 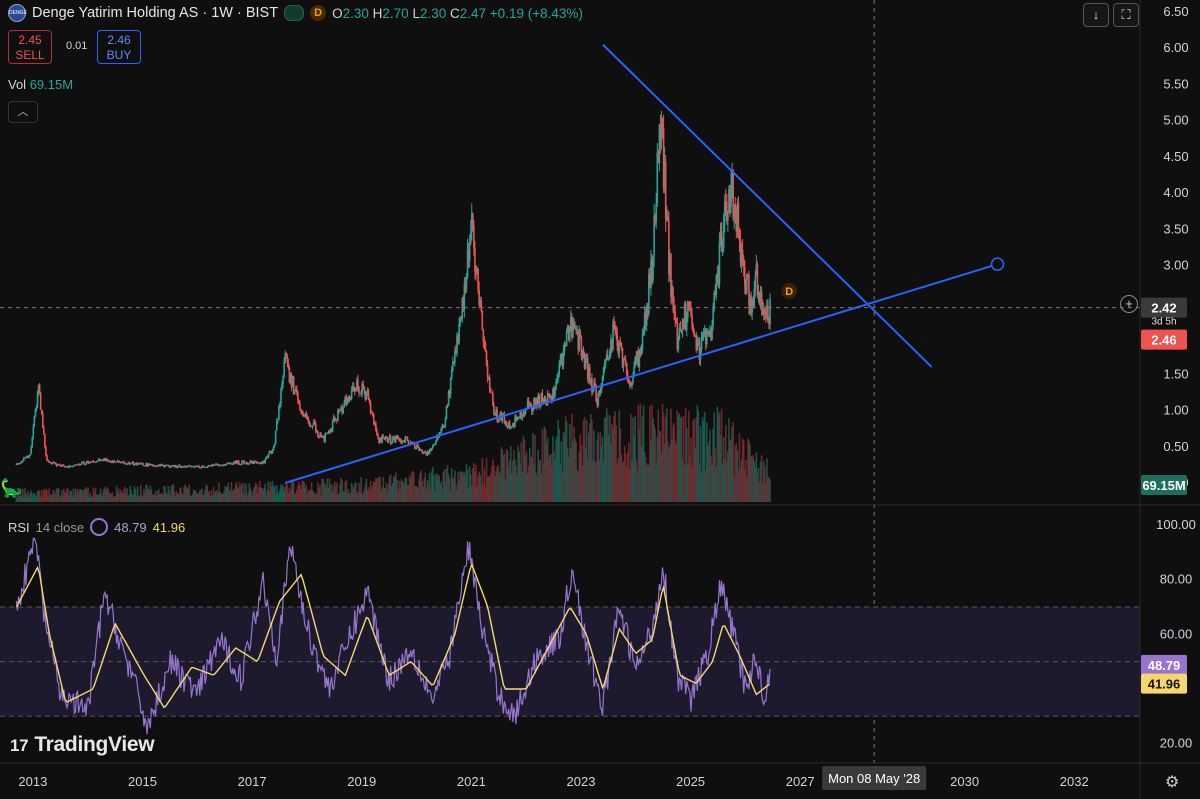 I want to click on price-change: +0.19 (+8.43%), so click(x=536, y=13).